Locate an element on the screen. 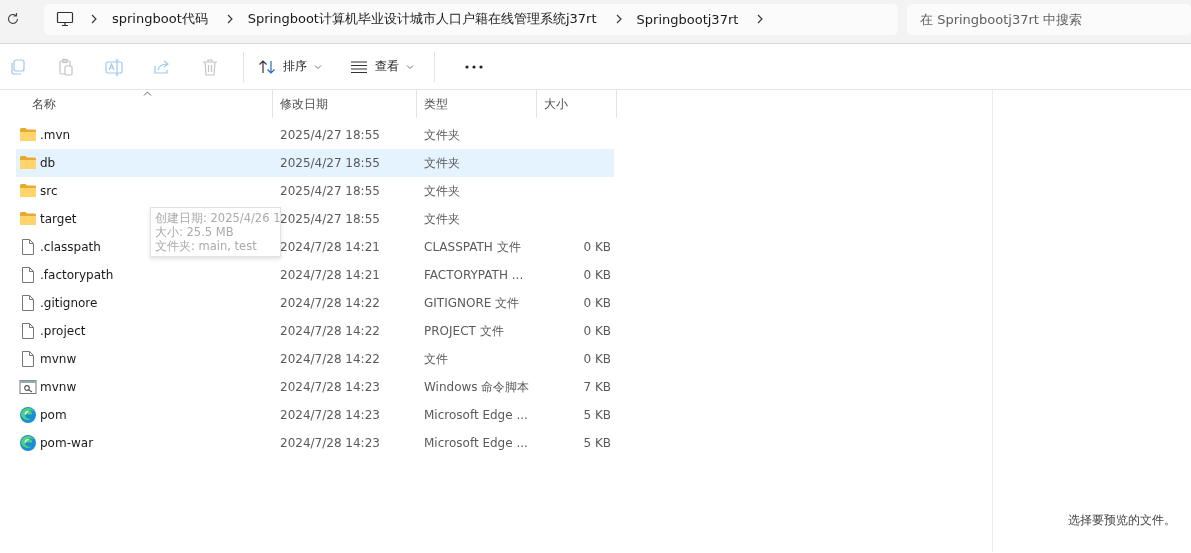 The width and height of the screenshot is (1191, 553). file-name: .mvn is located at coordinates (55, 135).